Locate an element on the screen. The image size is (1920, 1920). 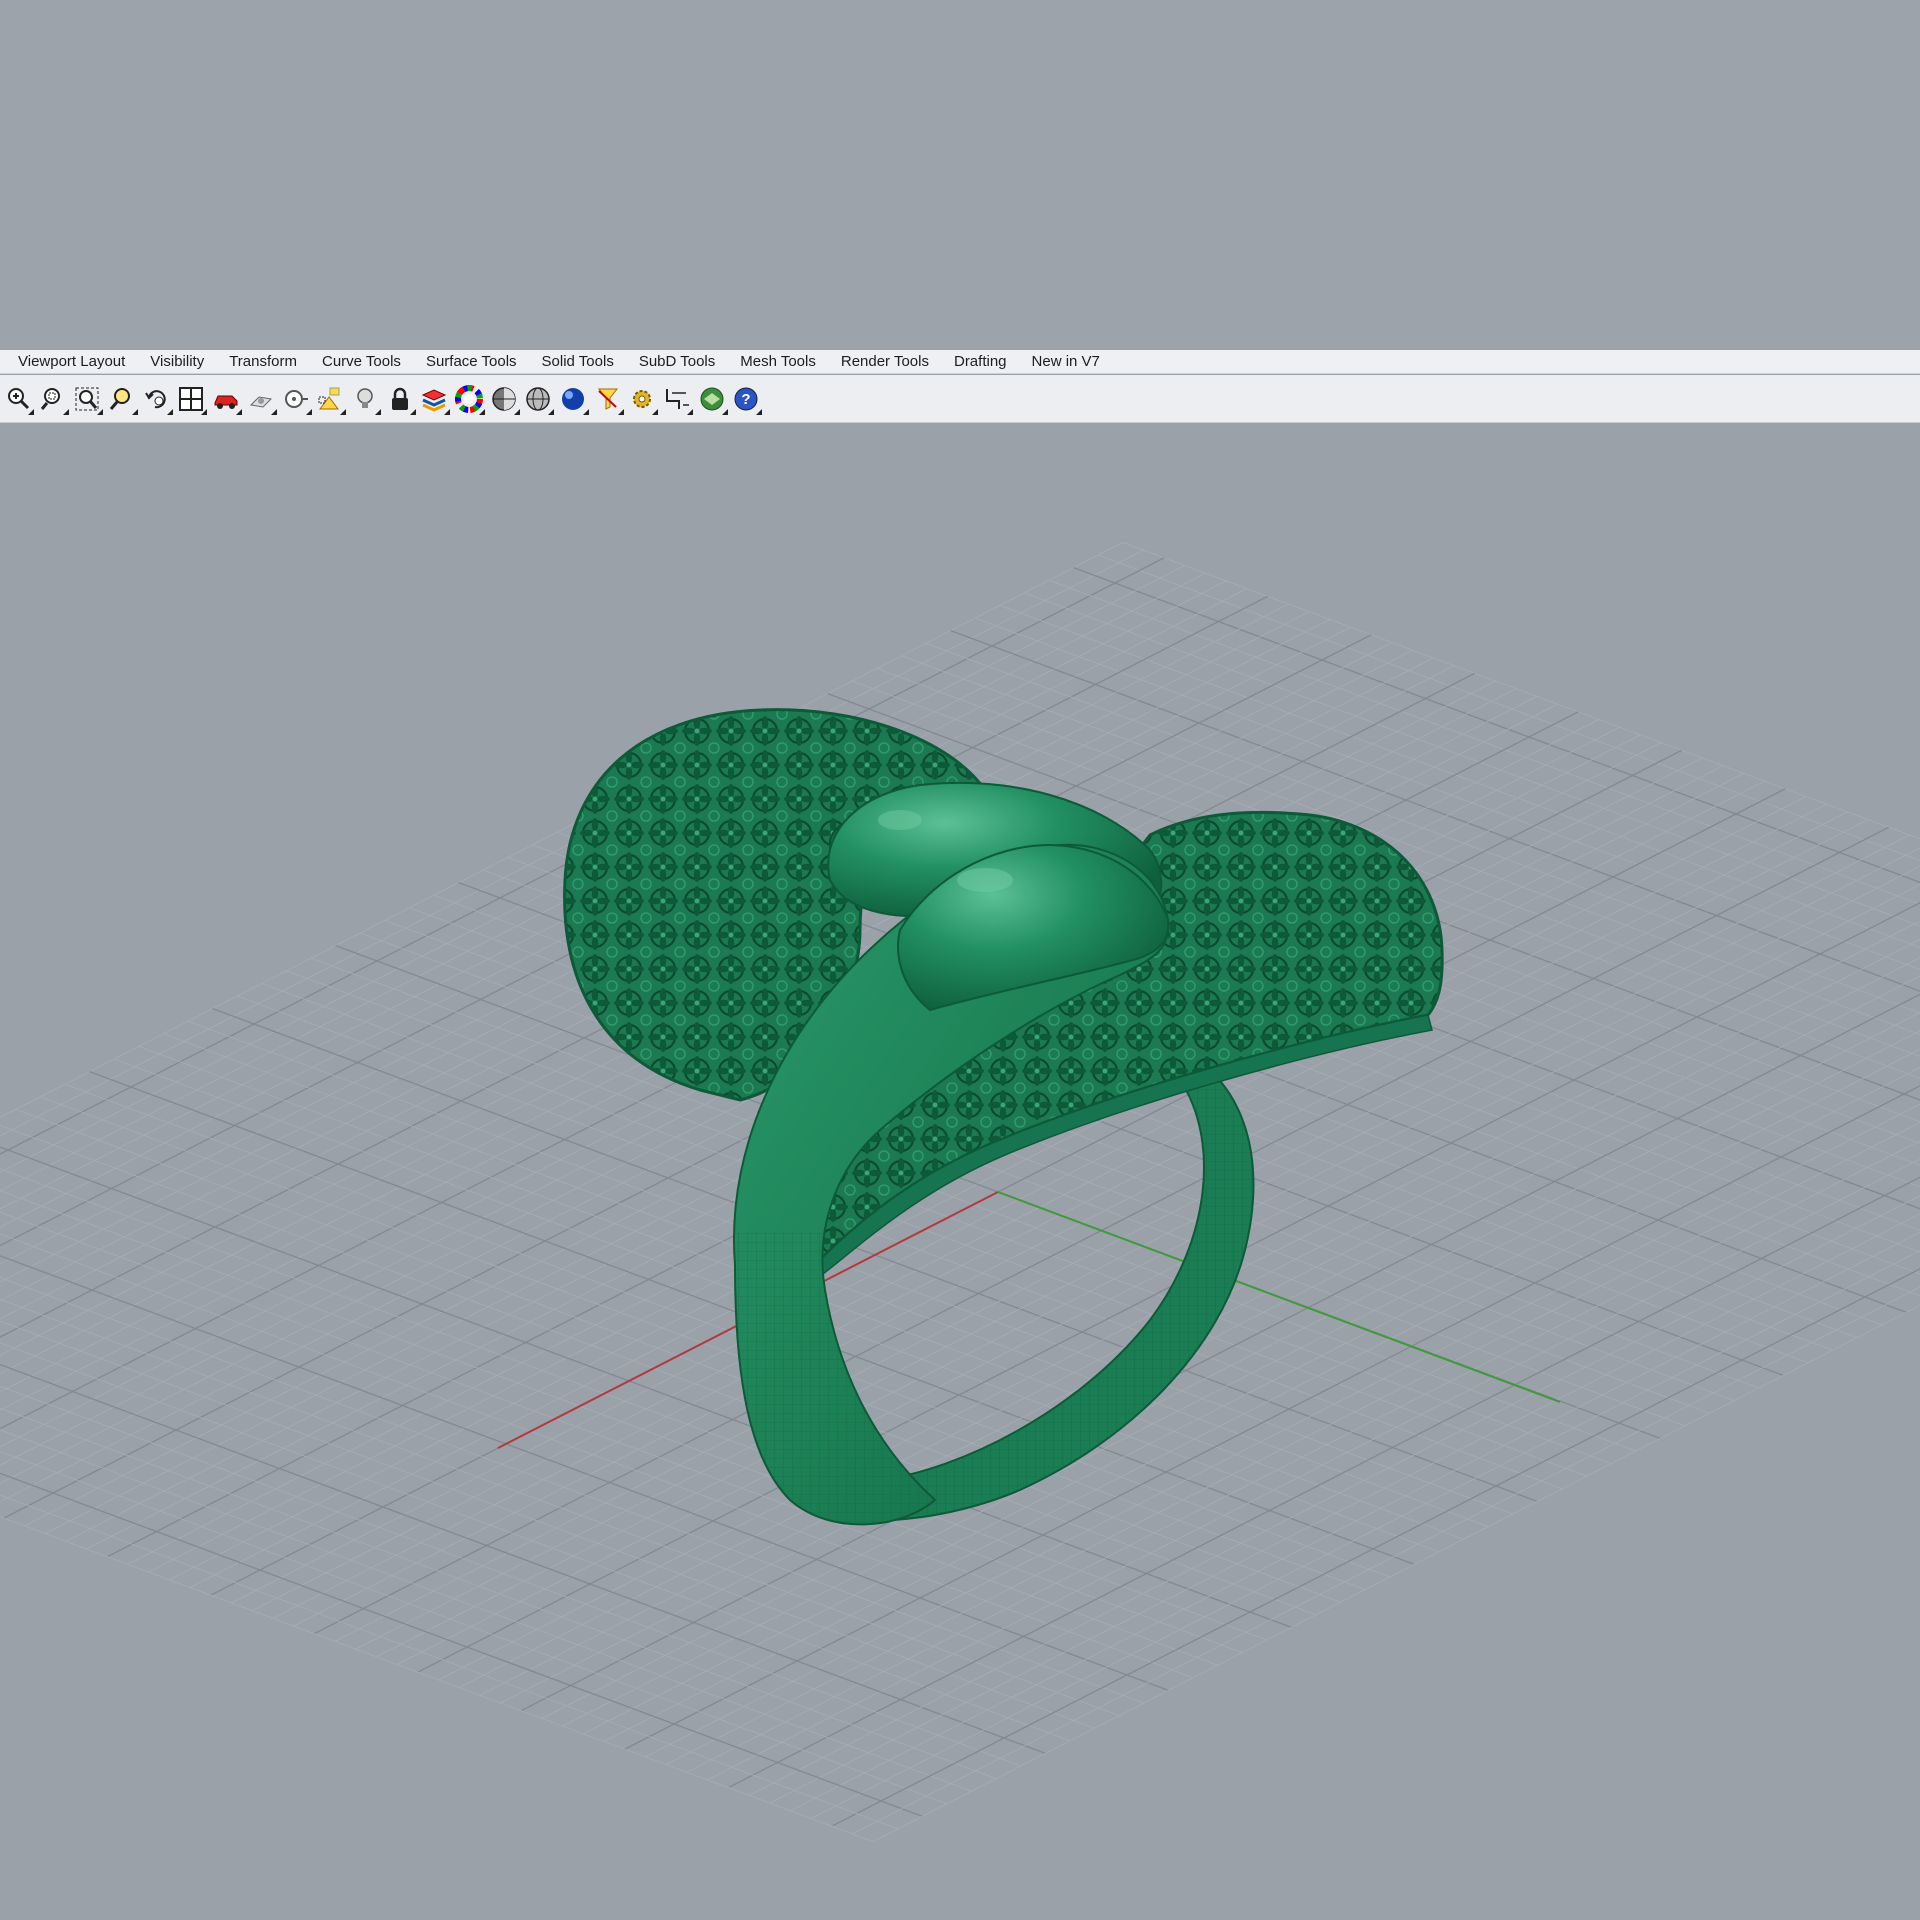
tab-subd-tools: SubD Tools is located at coordinates (677, 362).